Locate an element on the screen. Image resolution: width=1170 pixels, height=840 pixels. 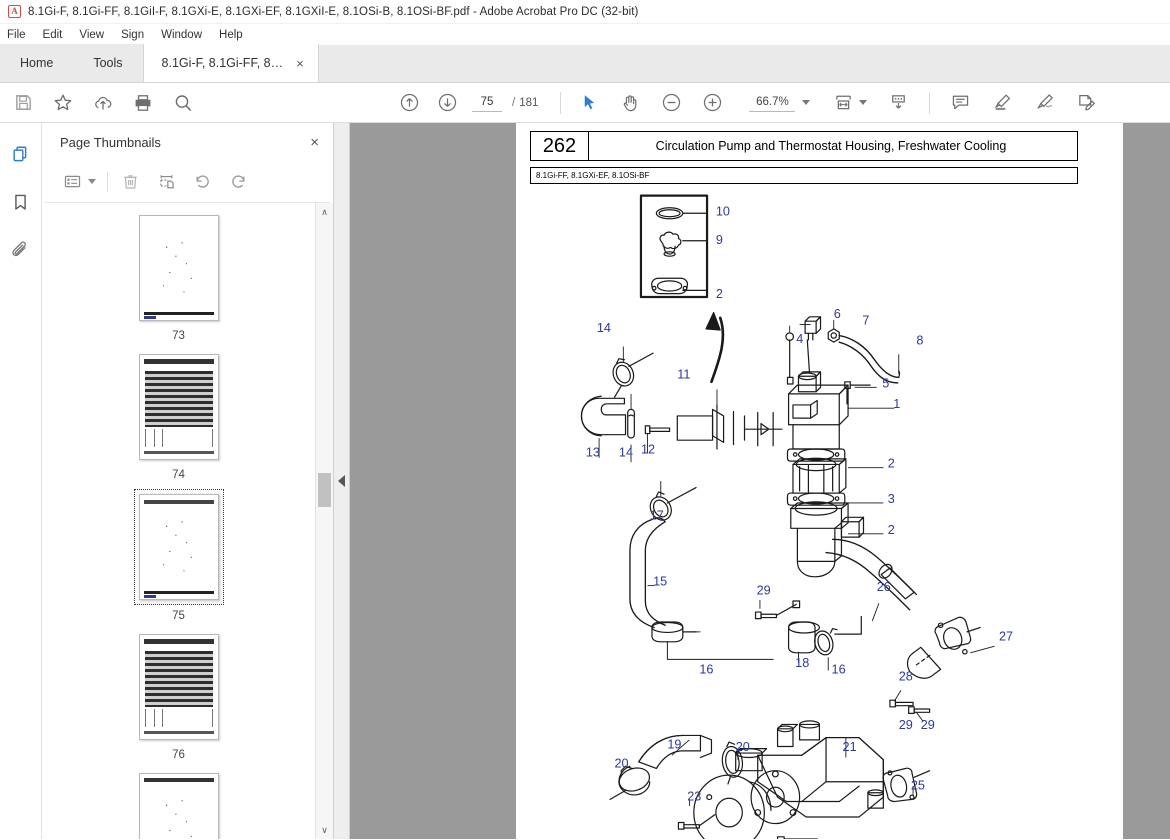
panel-toolbar is located at coordinates (187, 182).